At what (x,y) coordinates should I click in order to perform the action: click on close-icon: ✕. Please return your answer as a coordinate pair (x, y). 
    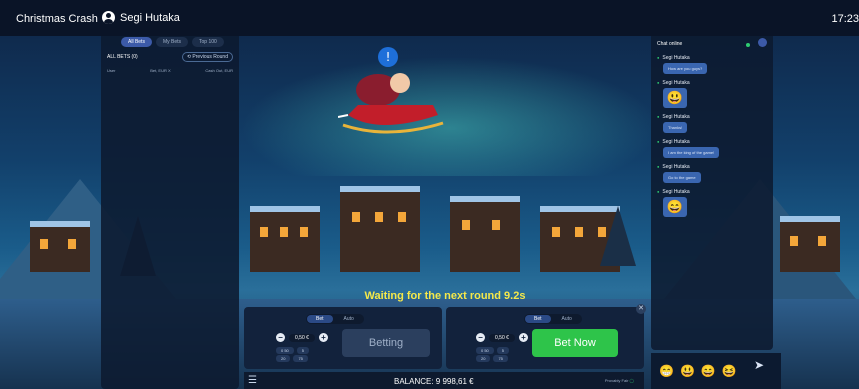
    Looking at the image, I should click on (641, 309).